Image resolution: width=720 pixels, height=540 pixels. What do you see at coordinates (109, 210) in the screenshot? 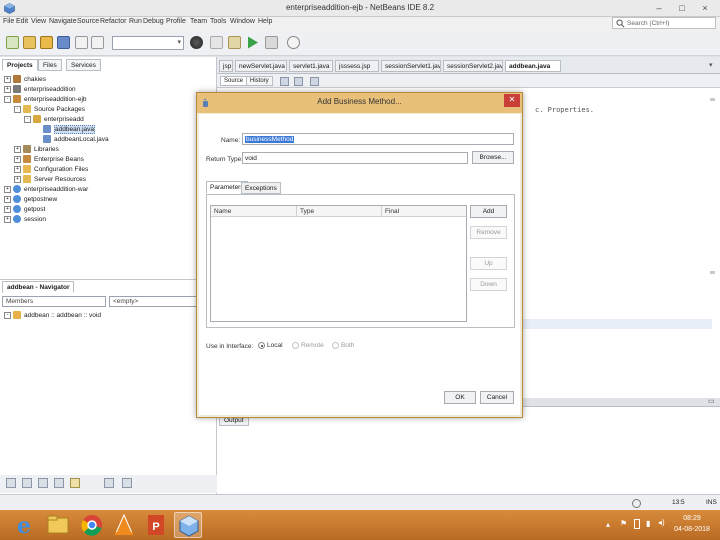
I see `tree-item: + getpost` at bounding box center [109, 210].